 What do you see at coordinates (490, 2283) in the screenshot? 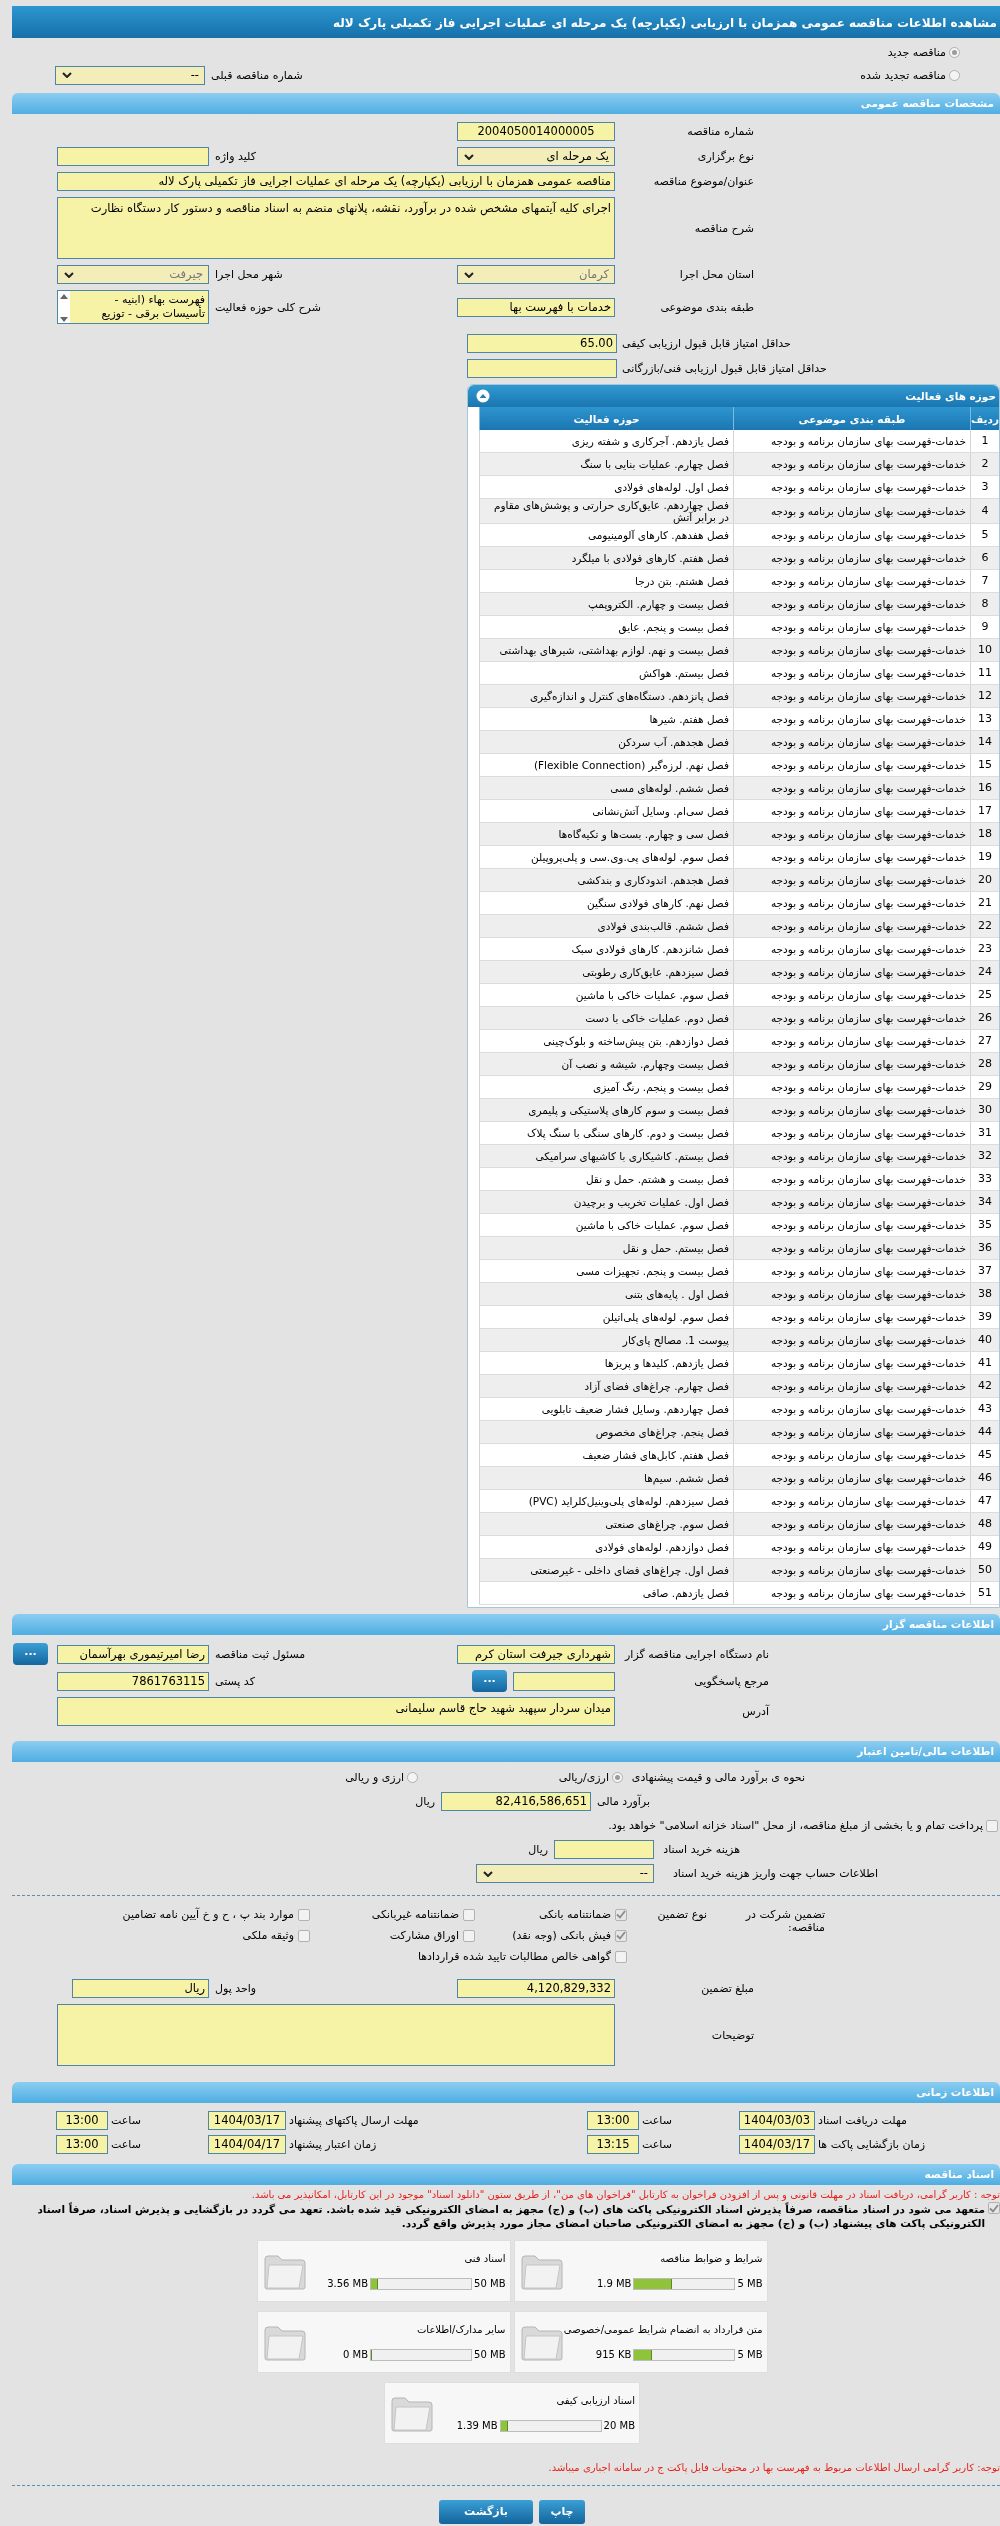
I see `size-label: 50 MB` at bounding box center [490, 2283].